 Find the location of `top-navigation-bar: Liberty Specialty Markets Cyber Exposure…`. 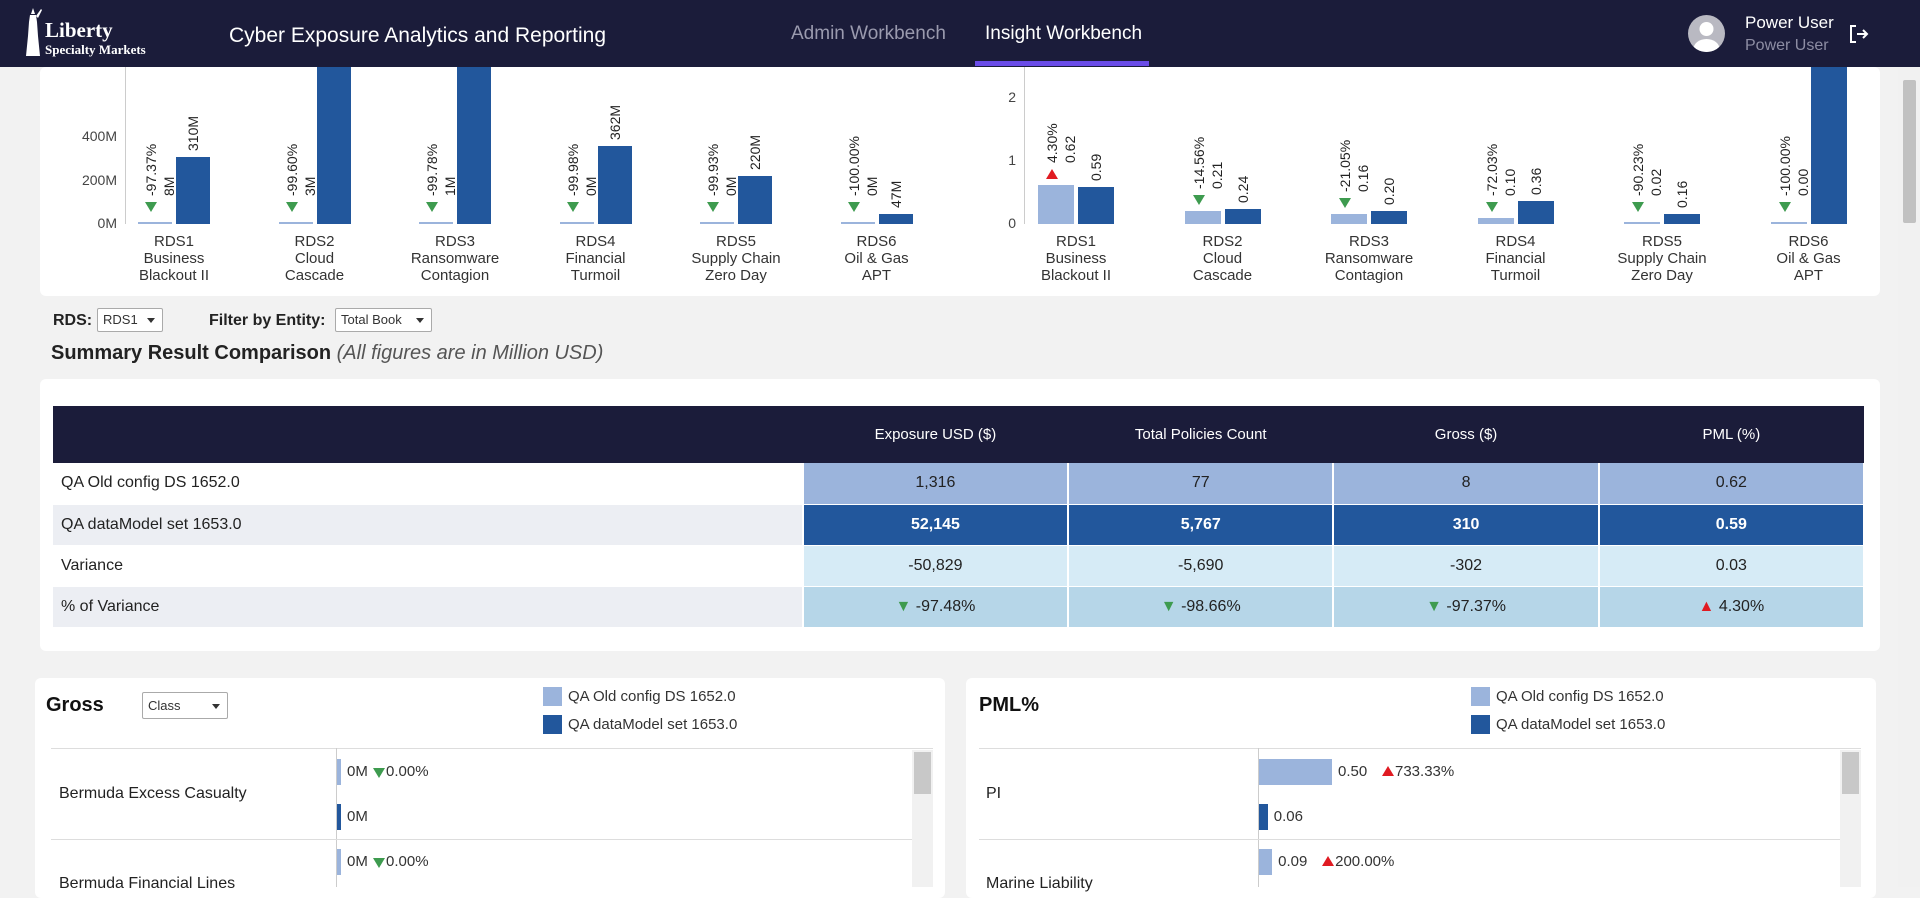

top-navigation-bar: Liberty Specialty Markets Cyber Exposure… is located at coordinates (960, 33).